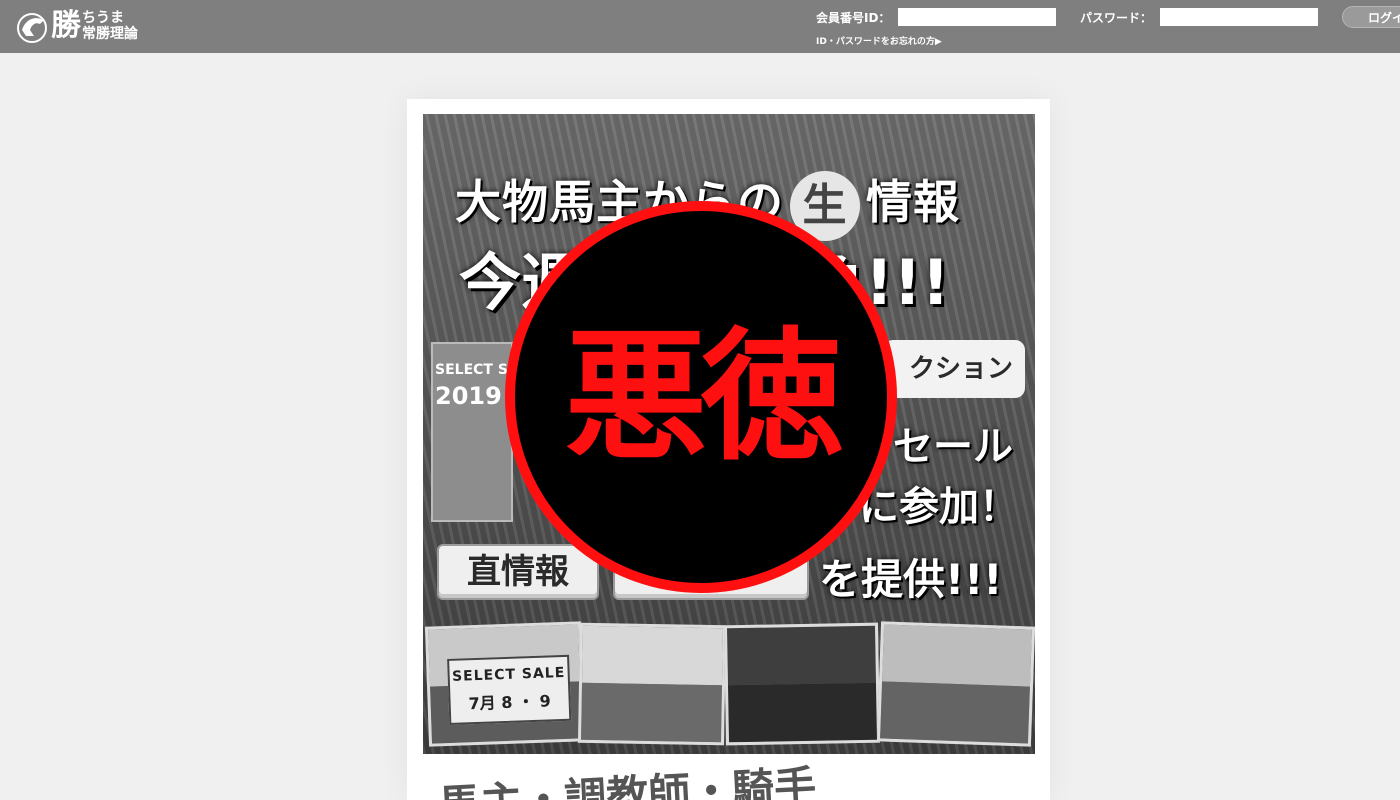 The width and height of the screenshot is (1400, 800). What do you see at coordinates (32, 28) in the screenshot?
I see `horse-logo-icon` at bounding box center [32, 28].